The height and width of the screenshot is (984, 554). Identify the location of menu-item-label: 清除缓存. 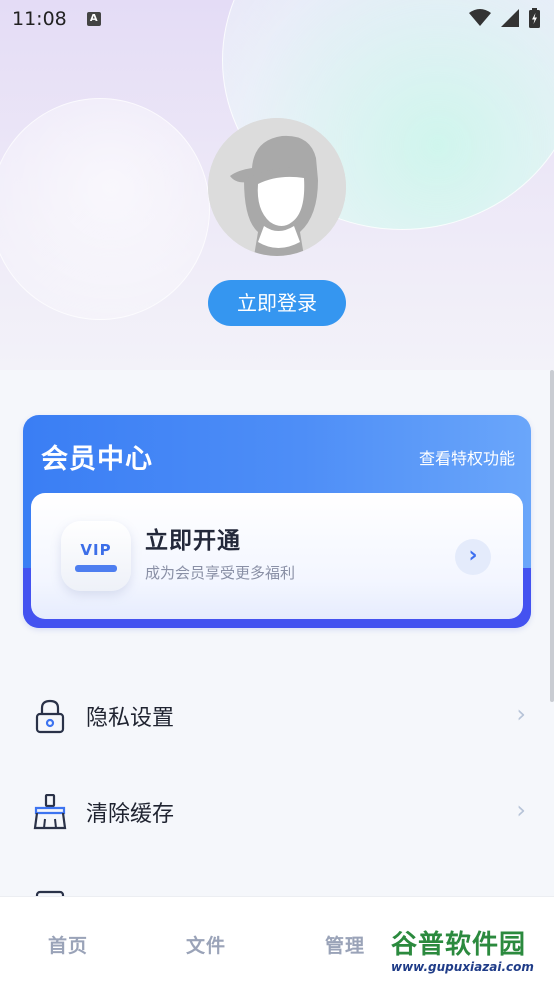
(130, 814).